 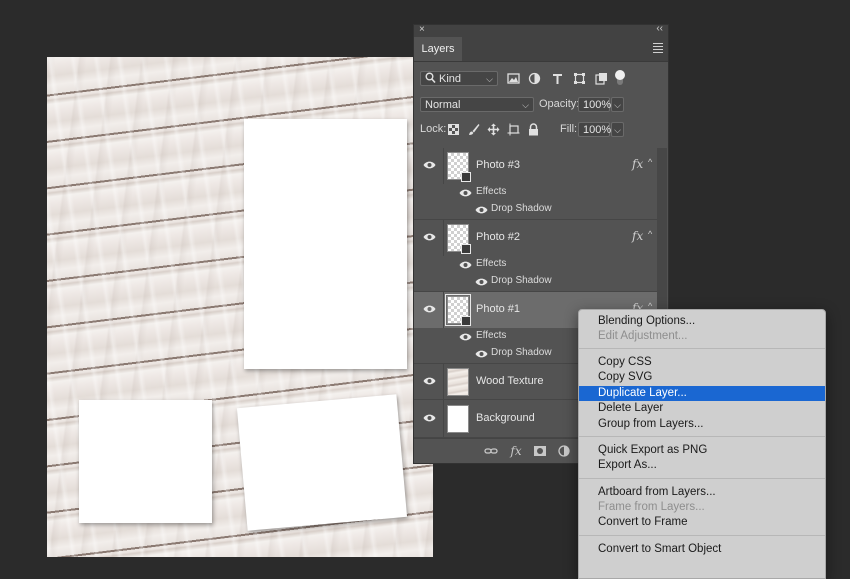 I want to click on adjustment-layer-icon, so click(x=564, y=451).